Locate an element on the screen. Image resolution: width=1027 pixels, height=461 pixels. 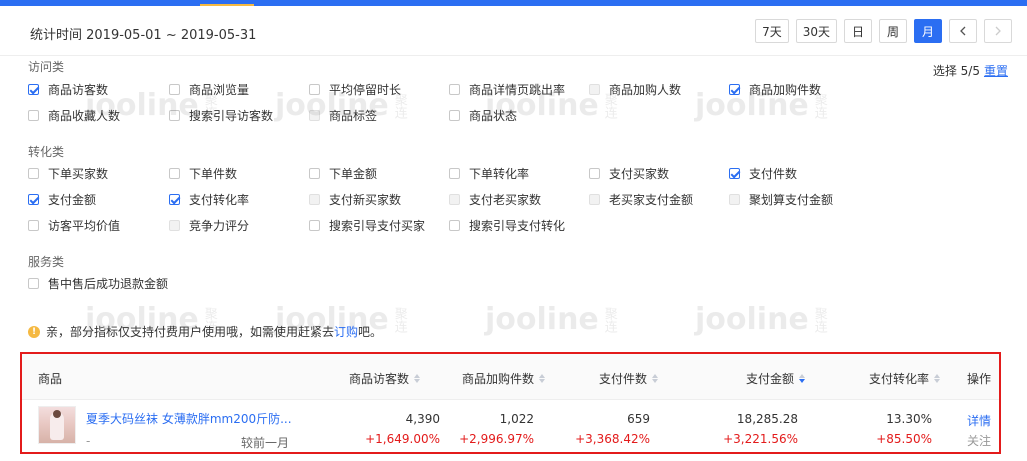
metric-option: 支付转化率 is located at coordinates (209, 199).